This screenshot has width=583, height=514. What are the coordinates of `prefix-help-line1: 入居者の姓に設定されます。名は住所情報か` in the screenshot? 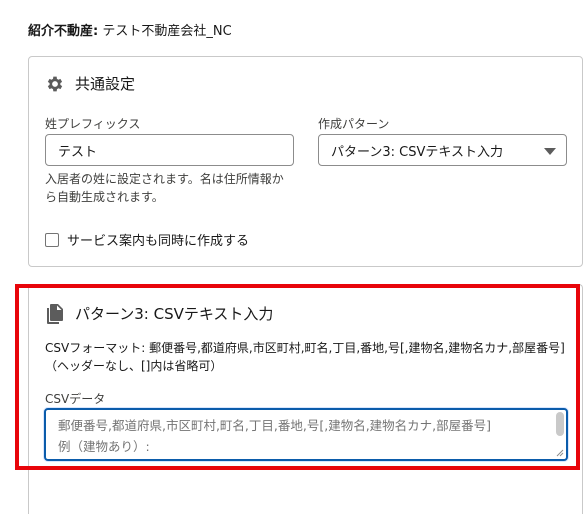 It's located at (164, 179).